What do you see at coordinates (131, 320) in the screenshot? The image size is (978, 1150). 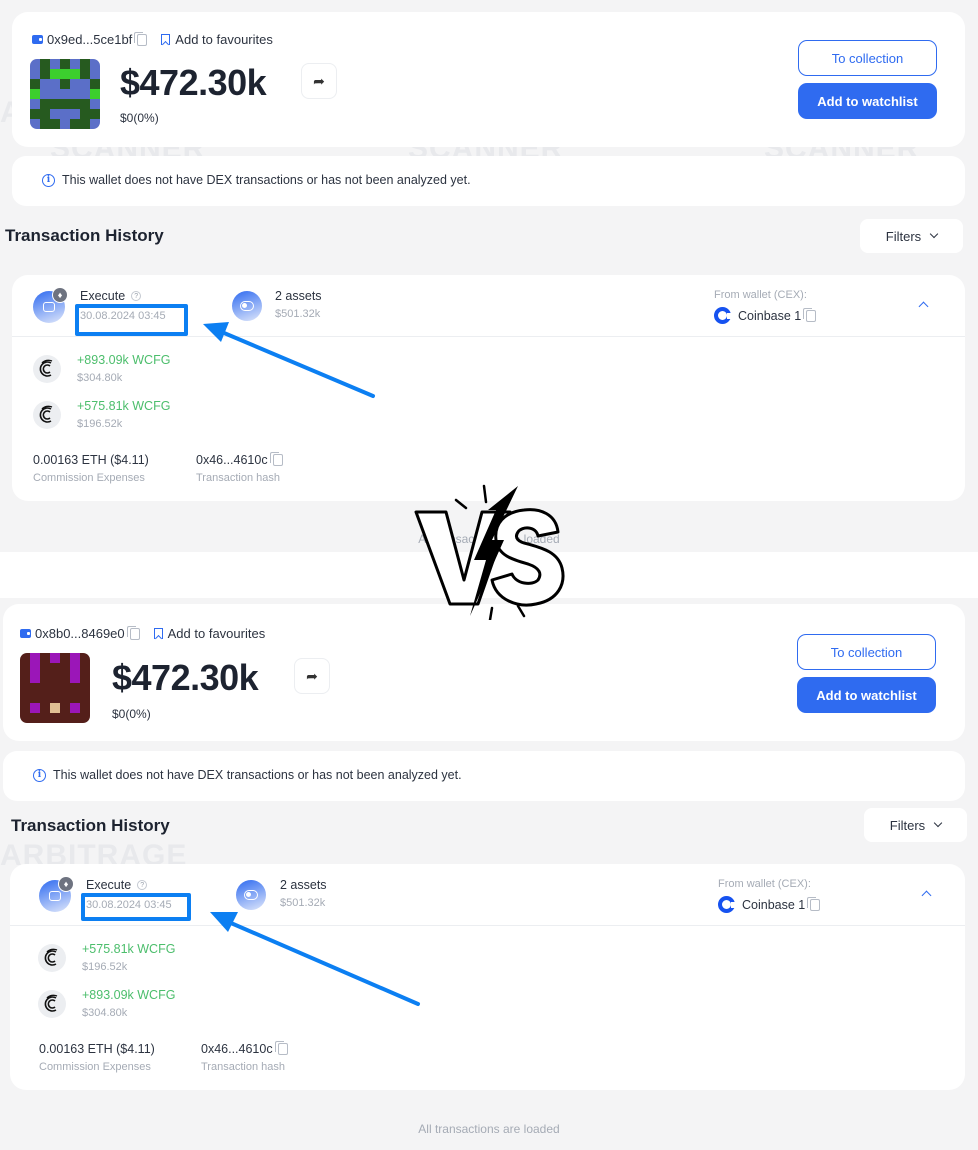 I see `annotation-highlight-box` at bounding box center [131, 320].